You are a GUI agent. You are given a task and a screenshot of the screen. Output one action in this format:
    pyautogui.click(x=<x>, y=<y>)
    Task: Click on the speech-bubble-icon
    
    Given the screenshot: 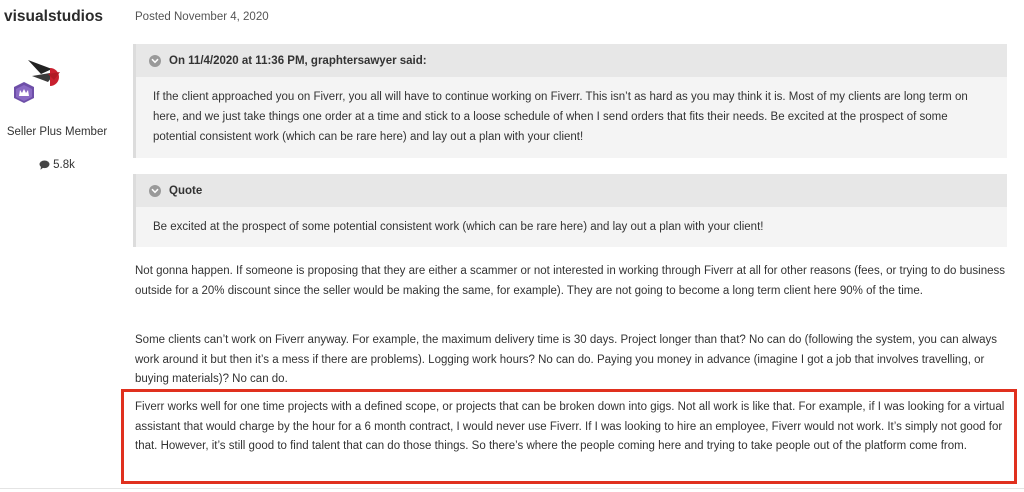 What is the action you would take?
    pyautogui.click(x=44, y=165)
    